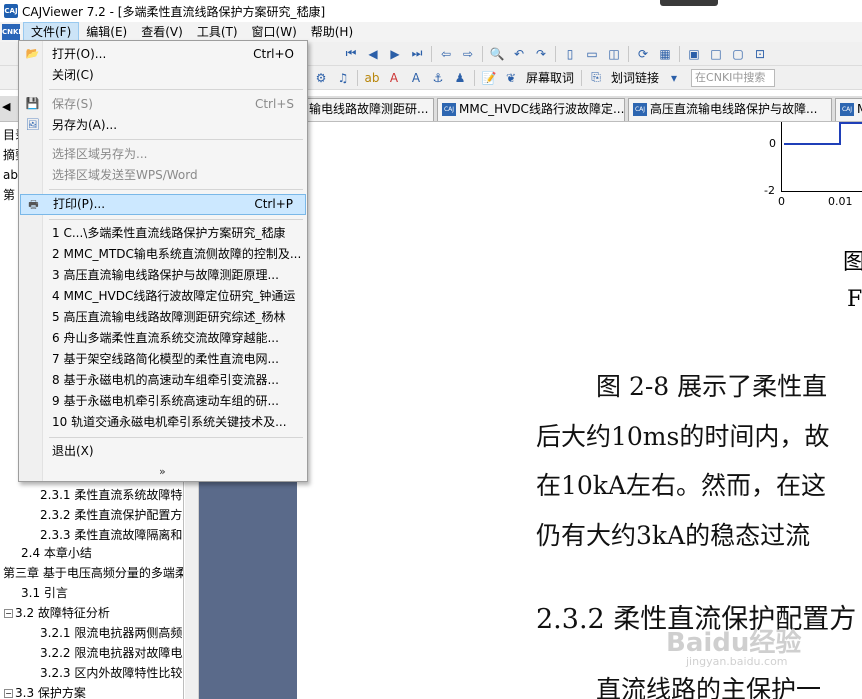 Image resolution: width=862 pixels, height=699 pixels. Describe the element at coordinates (416, 78) in the screenshot. I see `underline-text-icon: A` at that location.